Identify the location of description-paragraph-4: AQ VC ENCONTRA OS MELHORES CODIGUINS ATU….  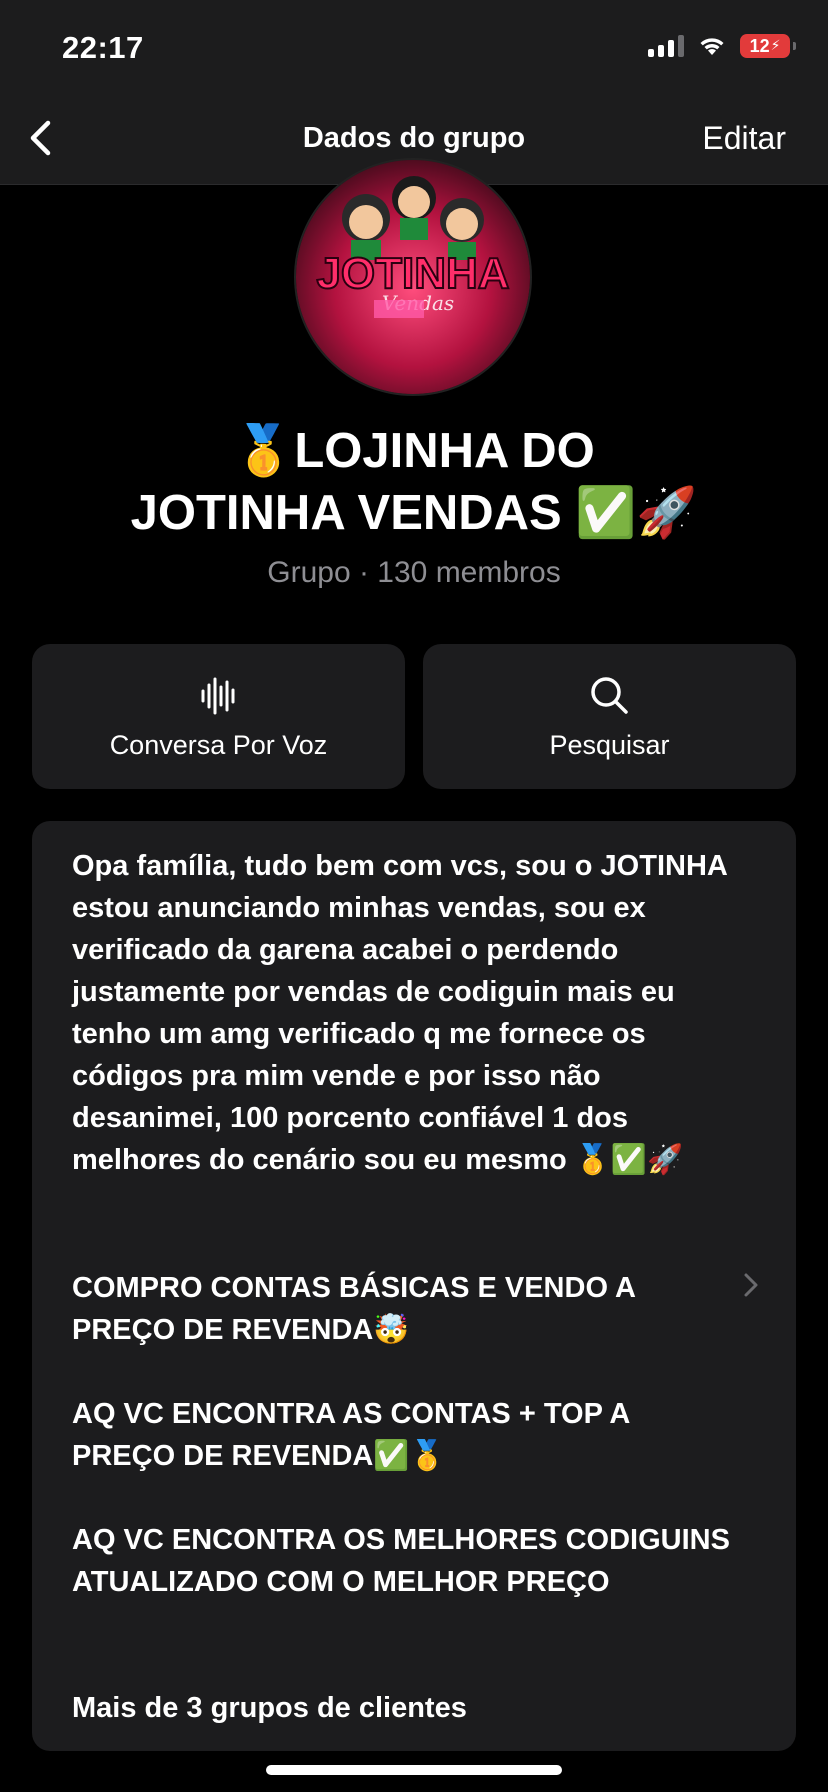
(401, 1561).